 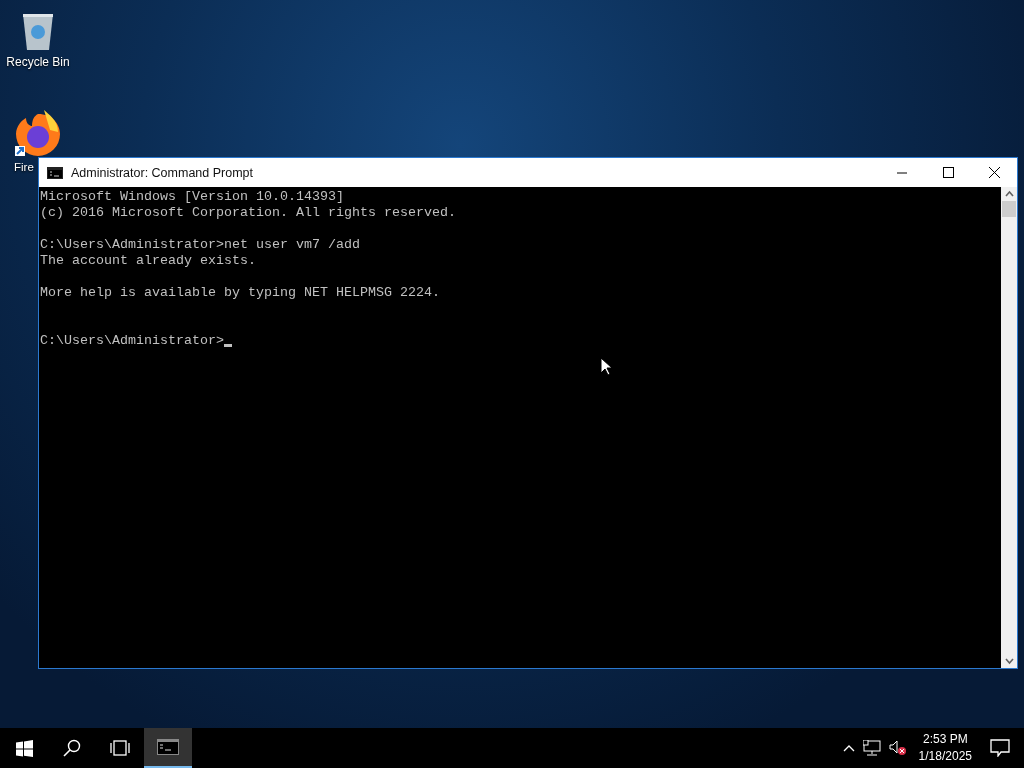 What do you see at coordinates (38, 62) in the screenshot?
I see `desktop-icon-label: Recycle Bin` at bounding box center [38, 62].